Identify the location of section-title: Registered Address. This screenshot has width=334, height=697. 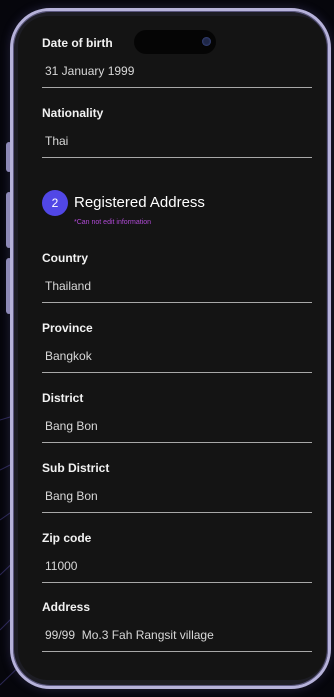
(139, 202).